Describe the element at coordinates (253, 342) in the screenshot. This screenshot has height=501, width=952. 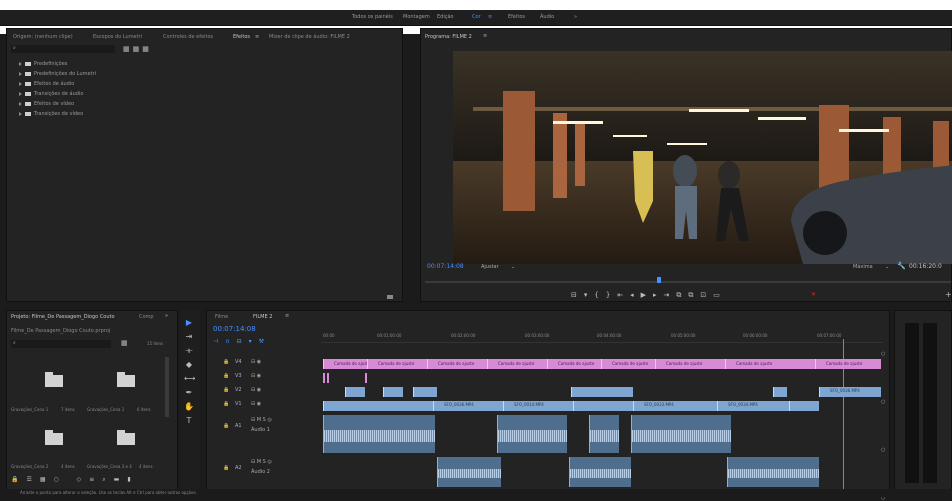
I see `timeline-toolbar-icons: ⊣∩⊟▾⚒` at that location.